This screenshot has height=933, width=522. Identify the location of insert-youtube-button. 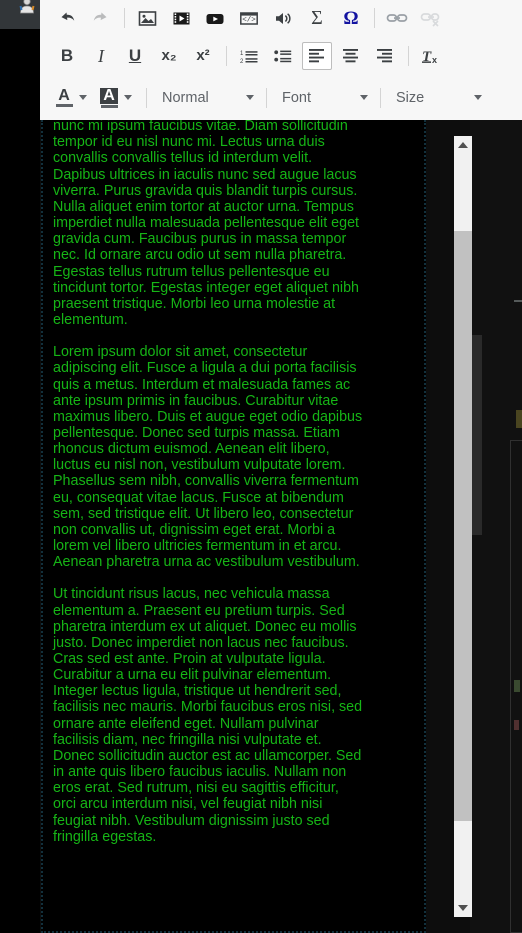
(215, 18).